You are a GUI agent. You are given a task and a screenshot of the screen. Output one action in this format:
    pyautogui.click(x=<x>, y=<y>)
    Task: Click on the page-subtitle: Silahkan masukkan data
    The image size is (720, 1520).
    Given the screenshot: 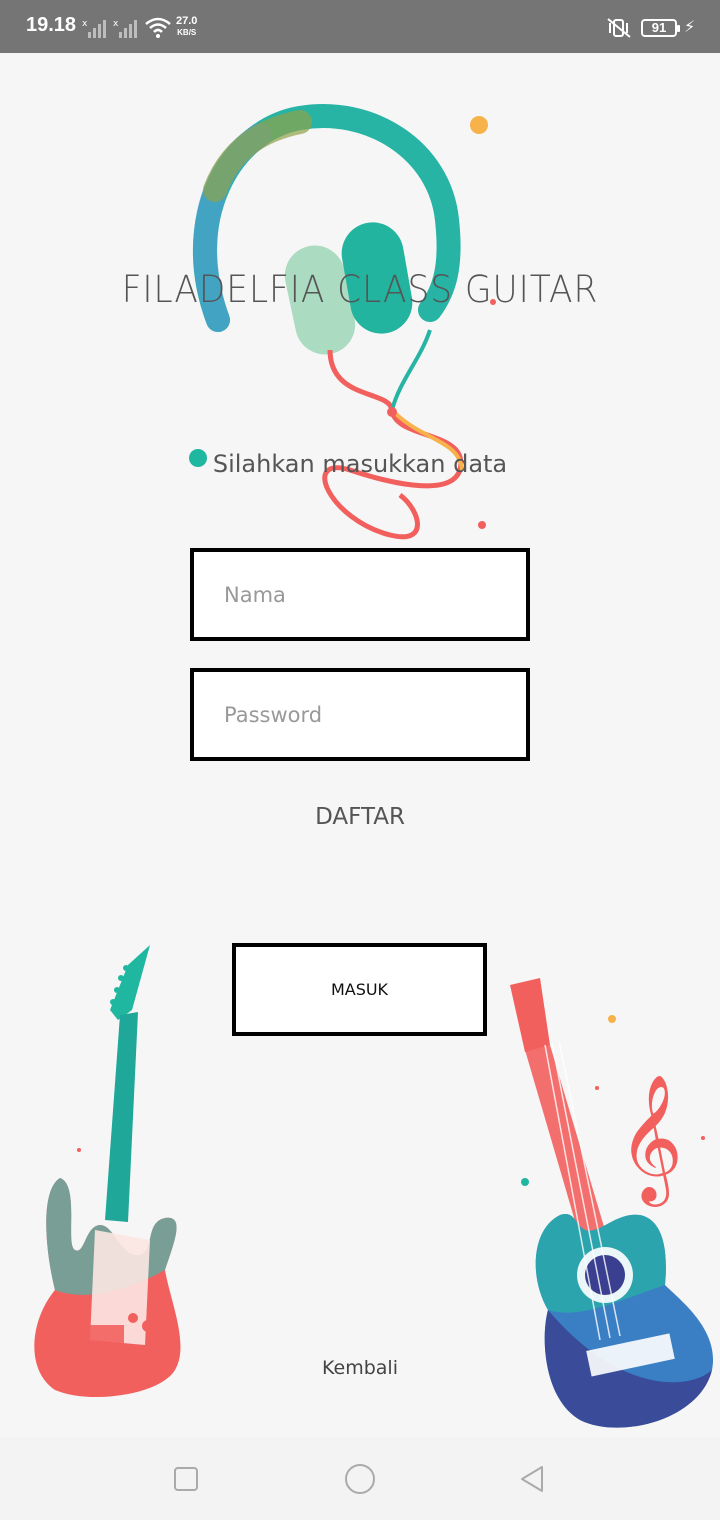 What is the action you would take?
    pyautogui.click(x=360, y=464)
    